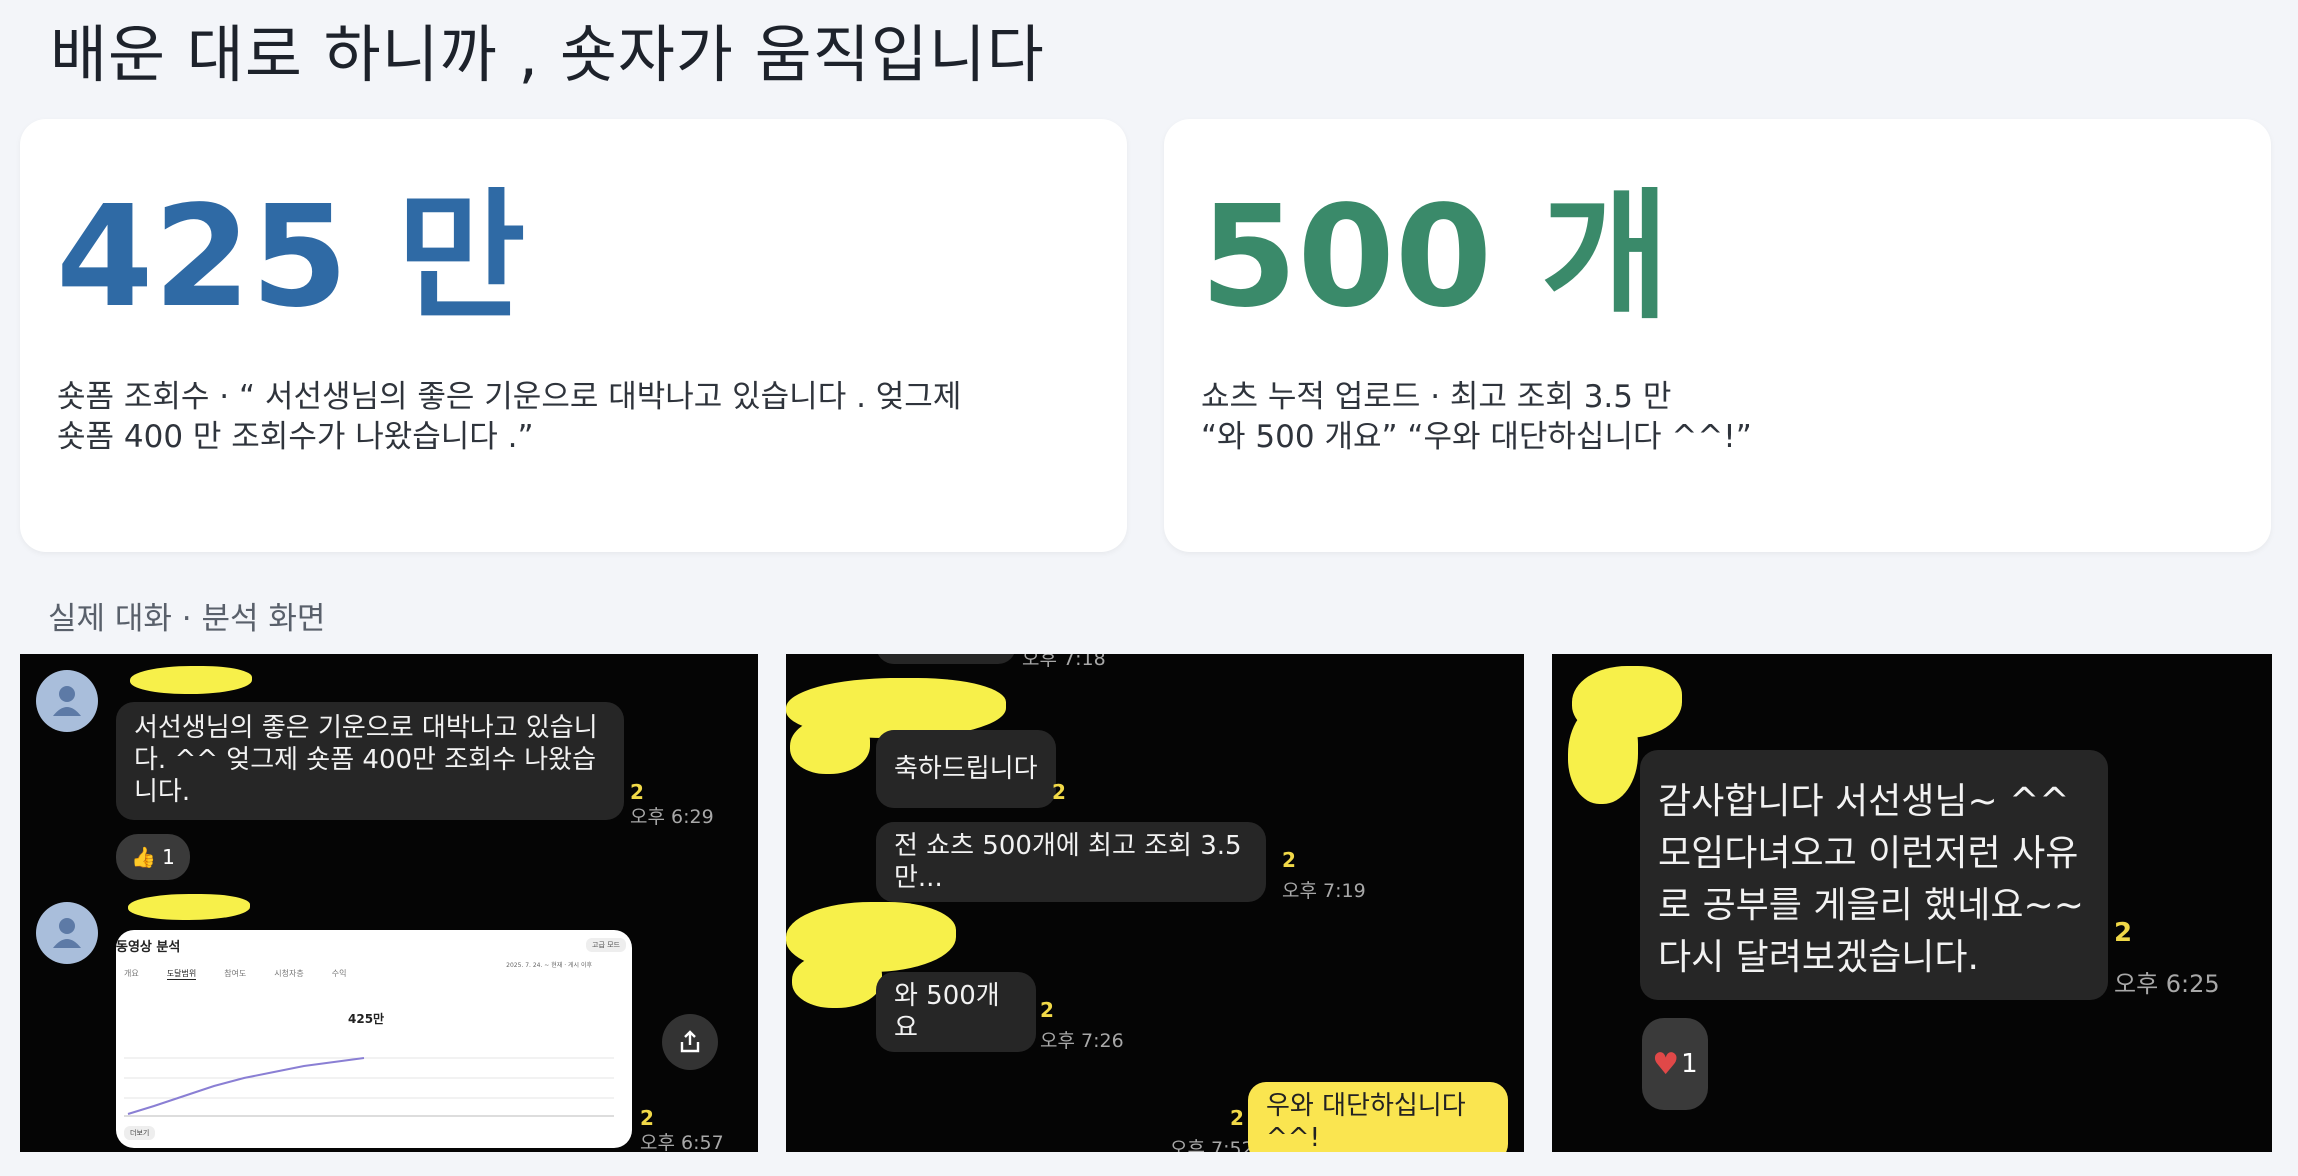 The height and width of the screenshot is (1176, 2298). Describe the element at coordinates (295, 437) in the screenshot. I see `views-desc-line-2: 숏폼 400 만 조회수가 나왔습니다 .”` at that location.